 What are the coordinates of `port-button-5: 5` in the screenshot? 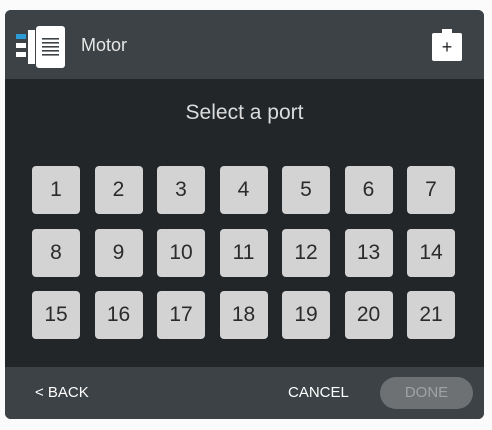 It's located at (306, 190).